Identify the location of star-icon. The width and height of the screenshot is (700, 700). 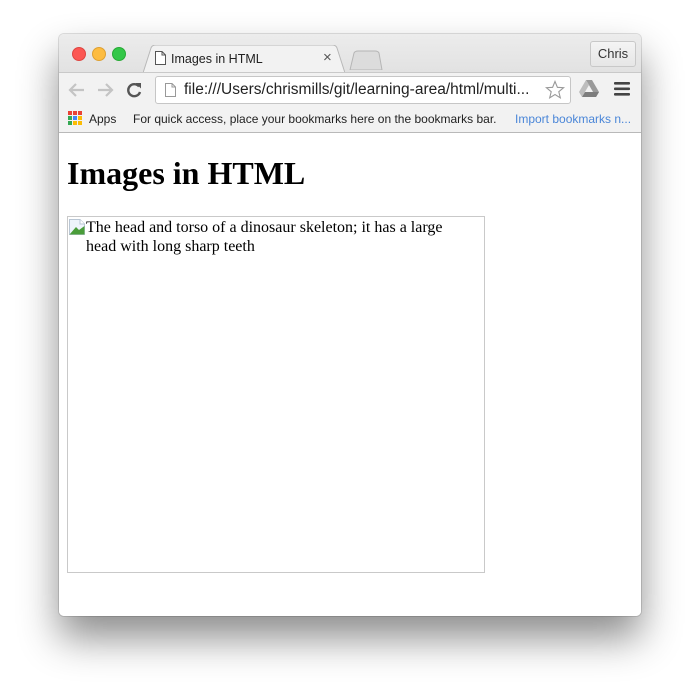
(555, 90).